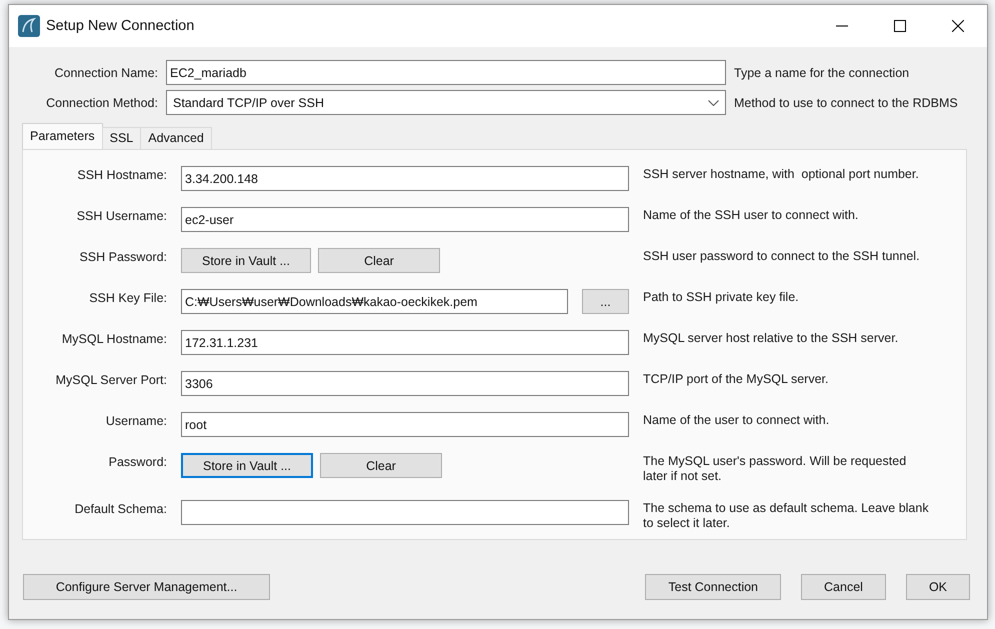  Describe the element at coordinates (176, 138) in the screenshot. I see `tab: Advanced` at that location.